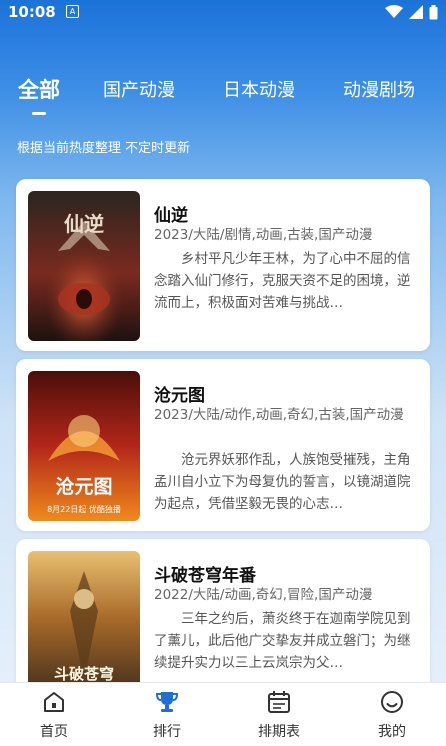  Describe the element at coordinates (263, 595) in the screenshot. I see `anime-meta: 2022/大陆/动画,奇幻,冒险,国产动漫` at that location.